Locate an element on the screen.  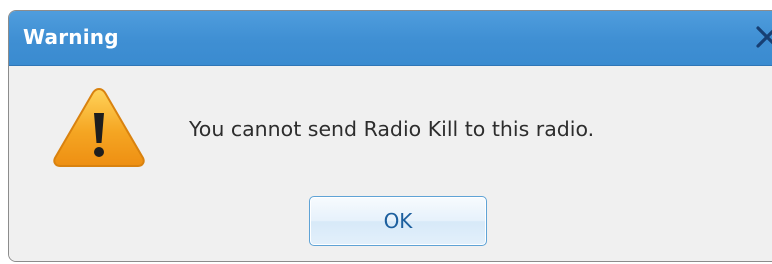
close-icon is located at coordinates (764, 37).